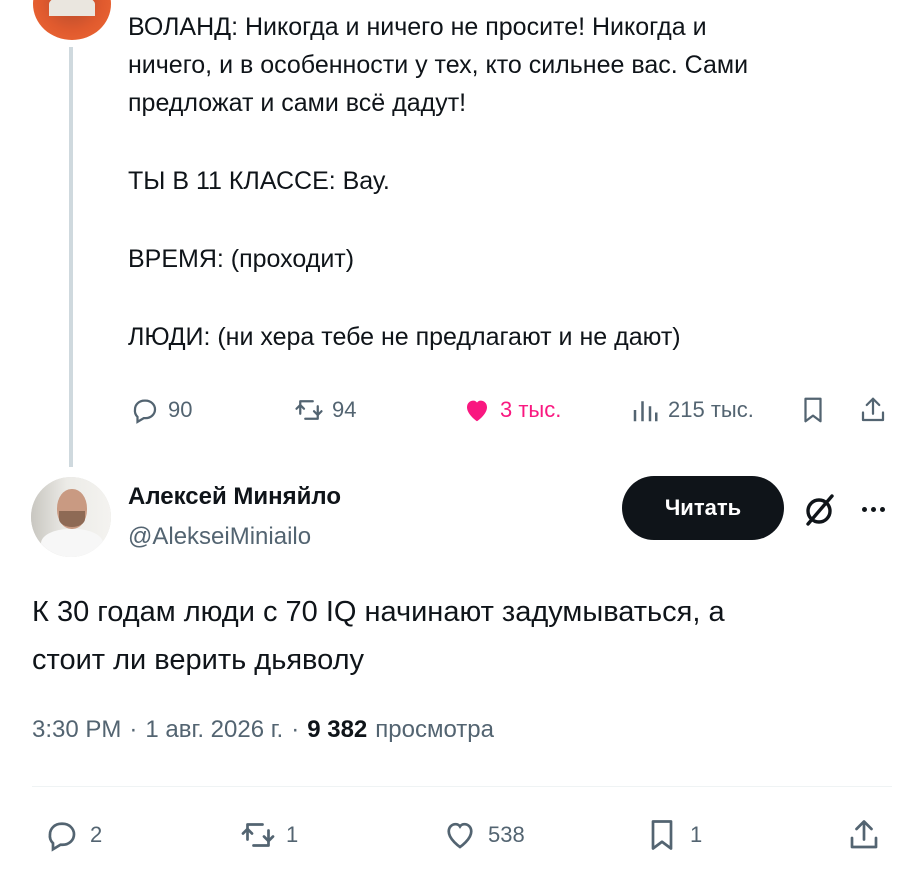 The image size is (920, 874). What do you see at coordinates (241, 259) in the screenshot?
I see `parent-line: ВРЕМЯ: (проходит)` at bounding box center [241, 259].